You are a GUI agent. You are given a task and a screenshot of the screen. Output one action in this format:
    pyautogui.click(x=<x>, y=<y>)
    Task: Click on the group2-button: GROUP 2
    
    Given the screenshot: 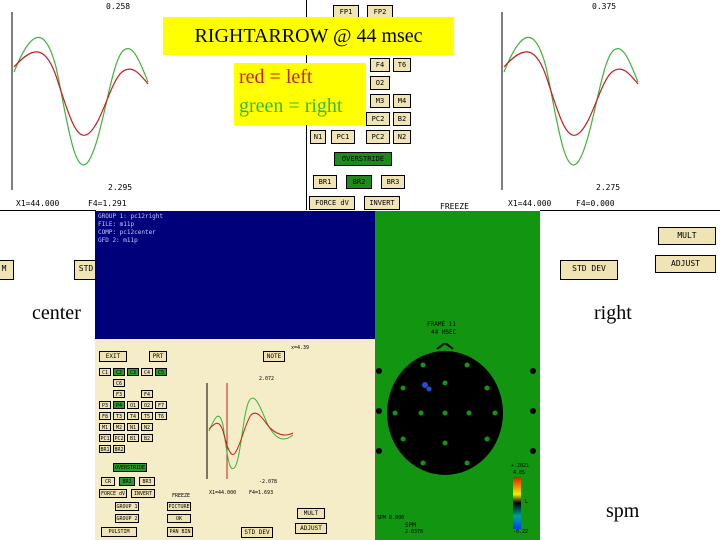 What is the action you would take?
    pyautogui.click(x=127, y=518)
    